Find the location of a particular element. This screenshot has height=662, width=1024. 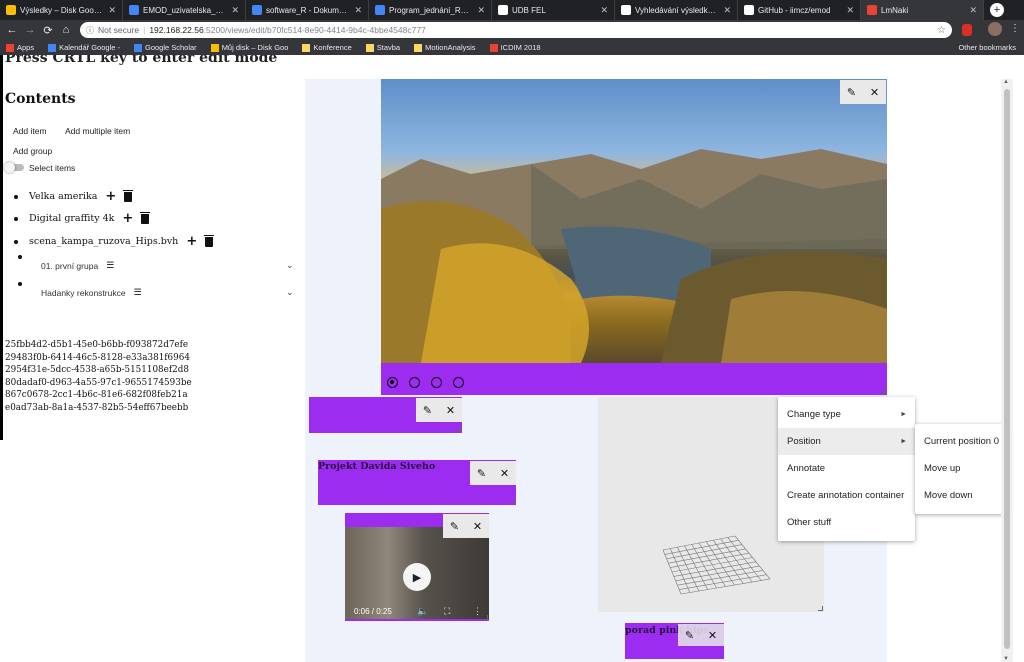

submenu-item: Current position 0 is located at coordinates (962, 441).